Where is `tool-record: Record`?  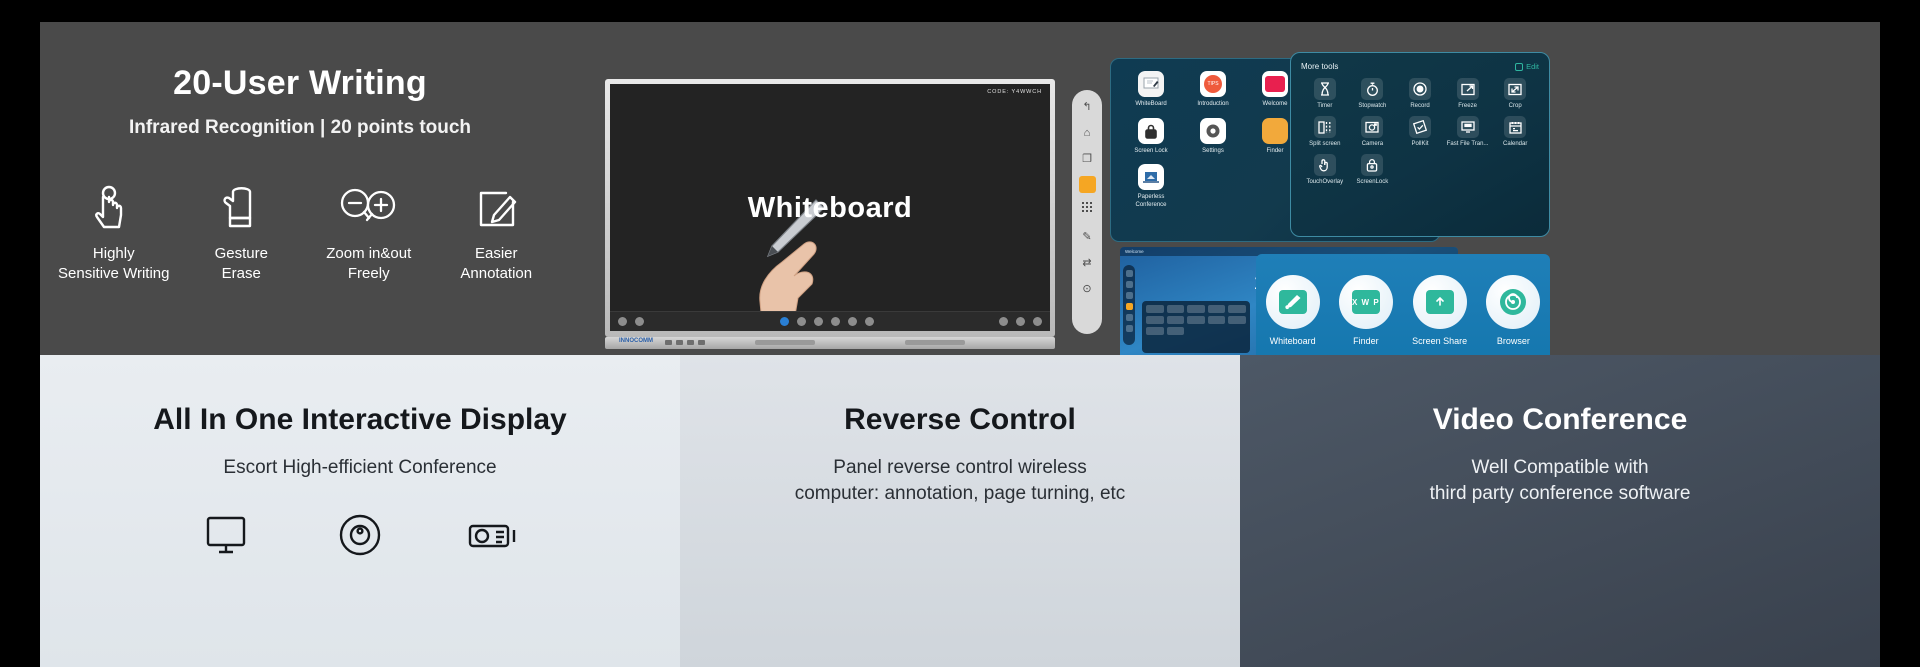 tool-record: Record is located at coordinates (1420, 93).